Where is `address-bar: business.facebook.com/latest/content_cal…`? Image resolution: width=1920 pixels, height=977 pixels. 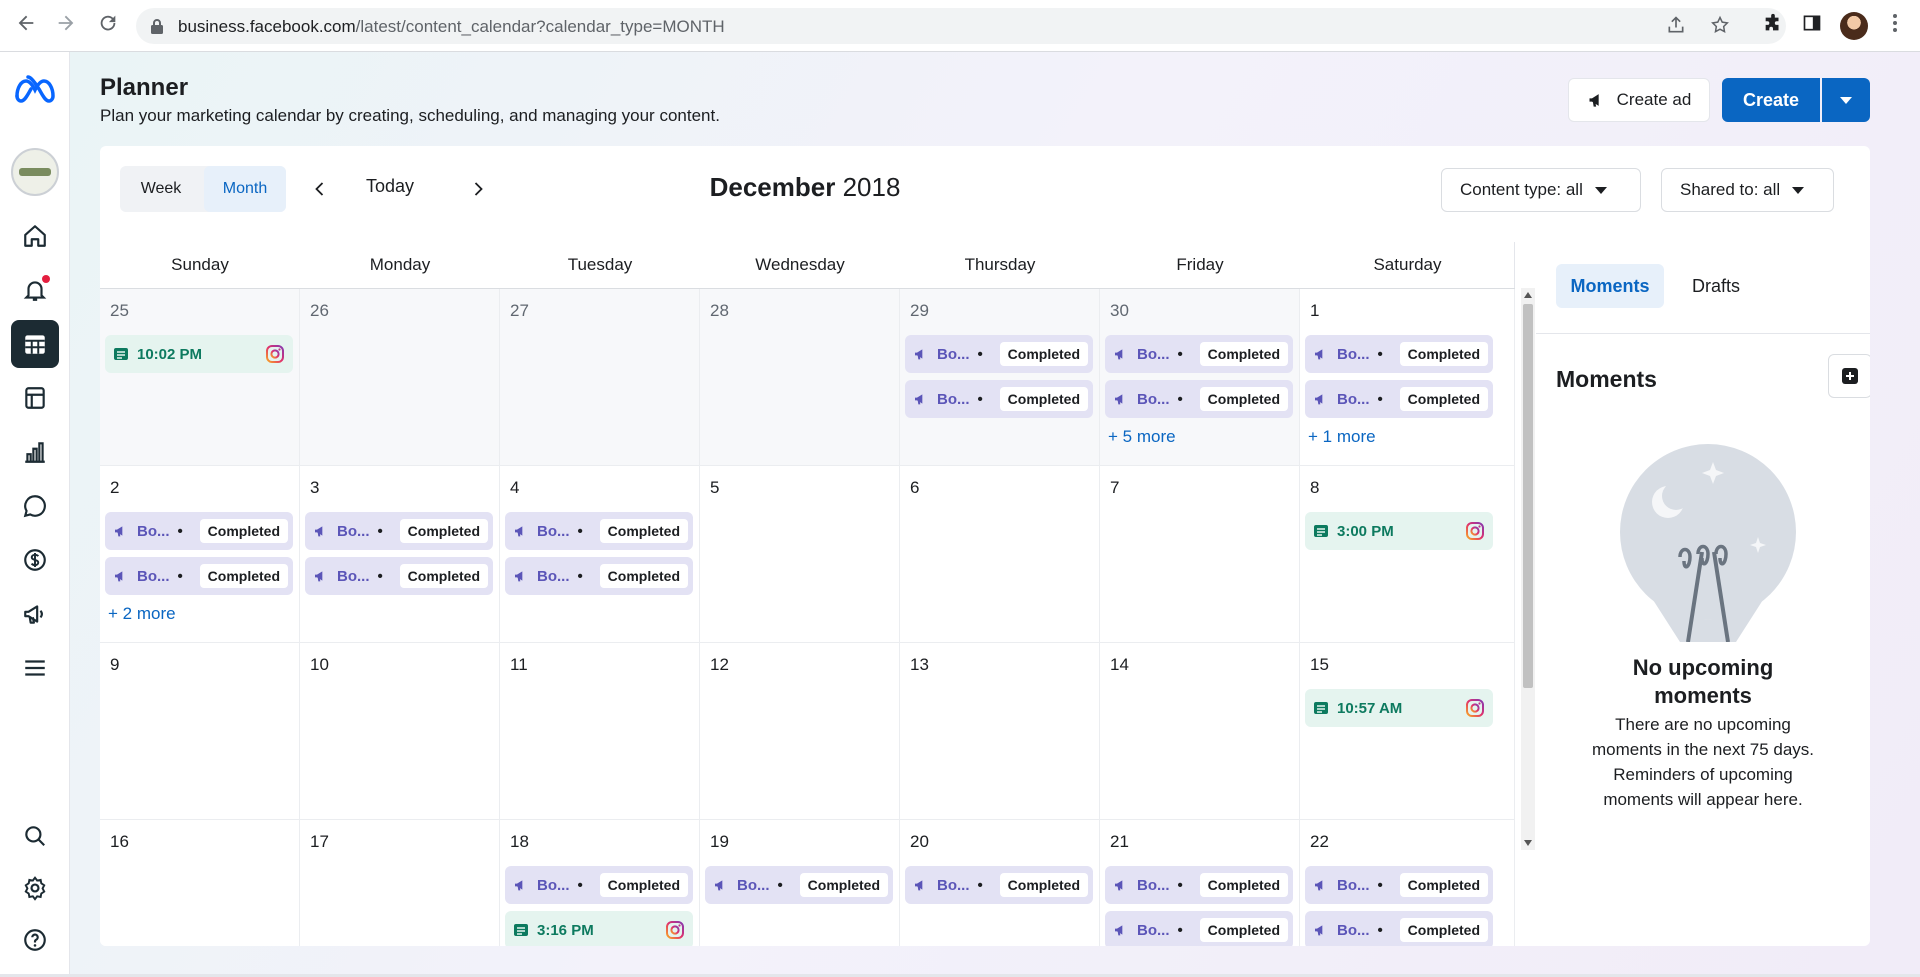
address-bar: business.facebook.com/latest/content_cal… is located at coordinates (961, 26).